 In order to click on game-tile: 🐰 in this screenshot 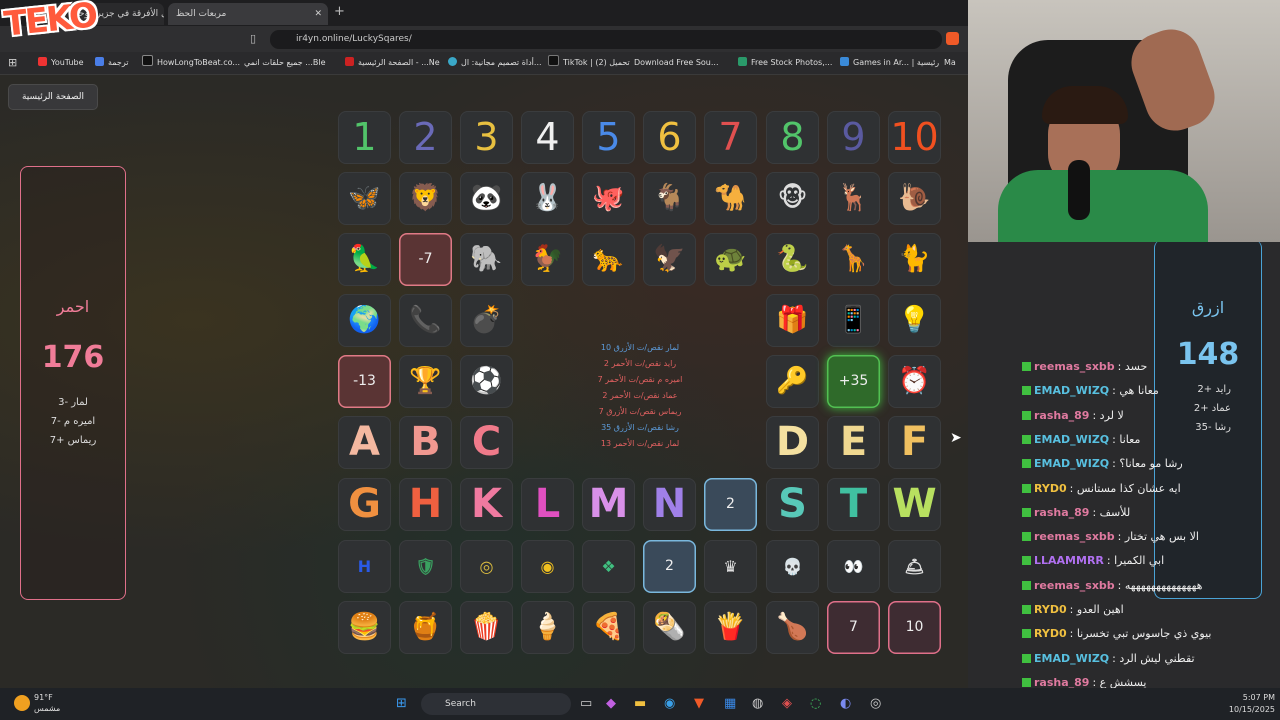, I will do `click(547, 198)`.